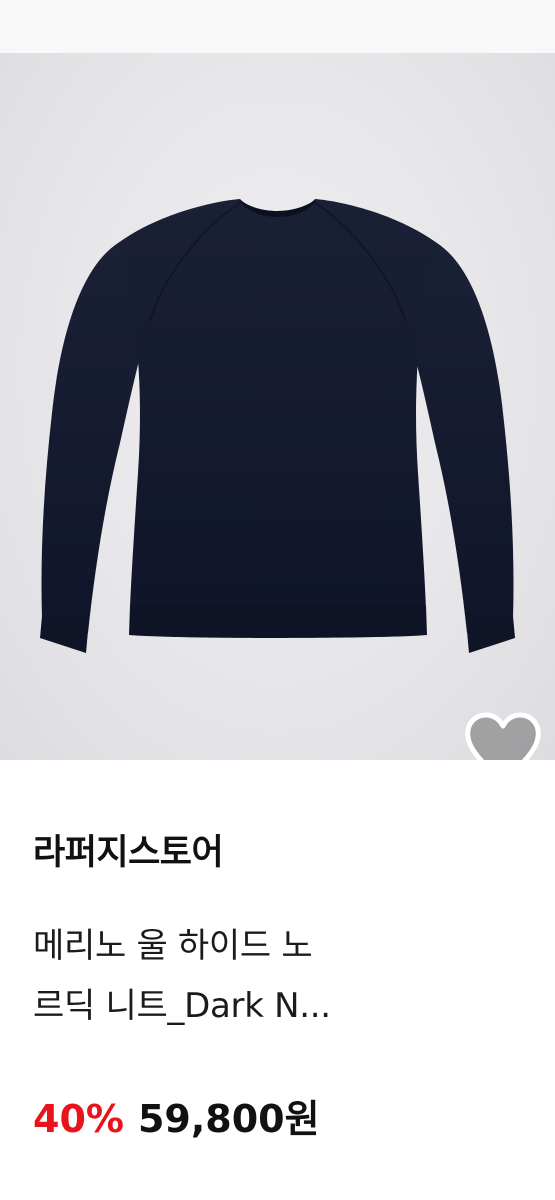 The image size is (555, 1200). Describe the element at coordinates (173, 946) in the screenshot. I see `product-name-line-1: 메리노 울 하이드 노` at that location.